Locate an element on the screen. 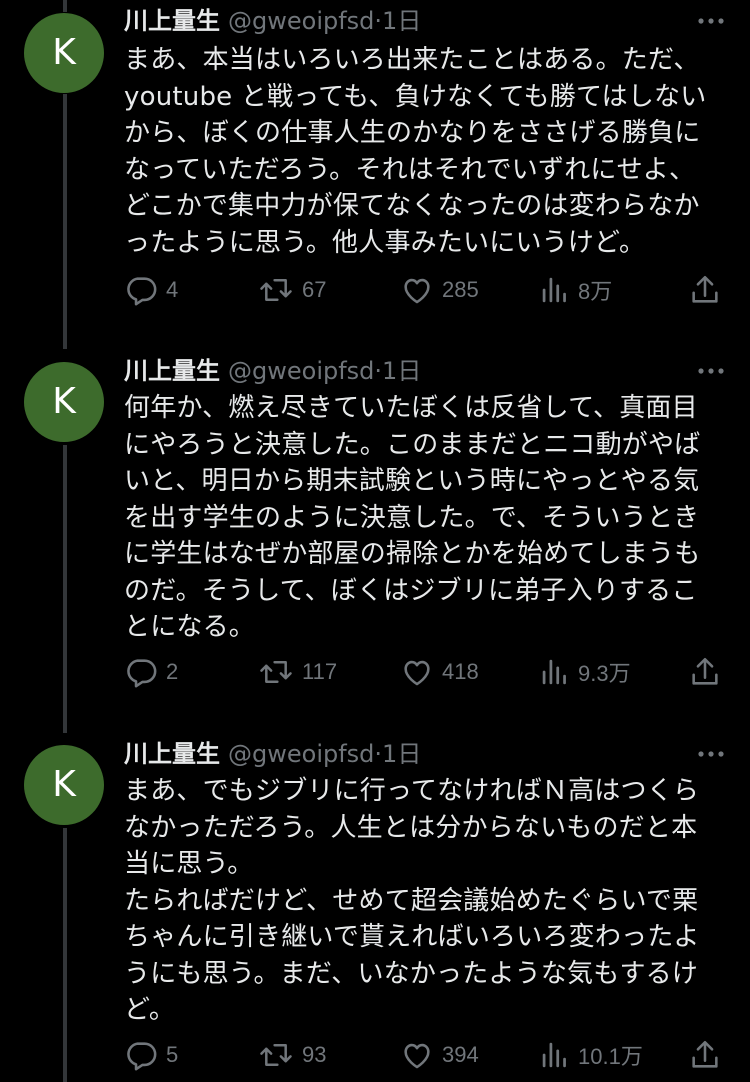 This screenshot has height=1082, width=750. like-count: 418 is located at coordinates (460, 671).